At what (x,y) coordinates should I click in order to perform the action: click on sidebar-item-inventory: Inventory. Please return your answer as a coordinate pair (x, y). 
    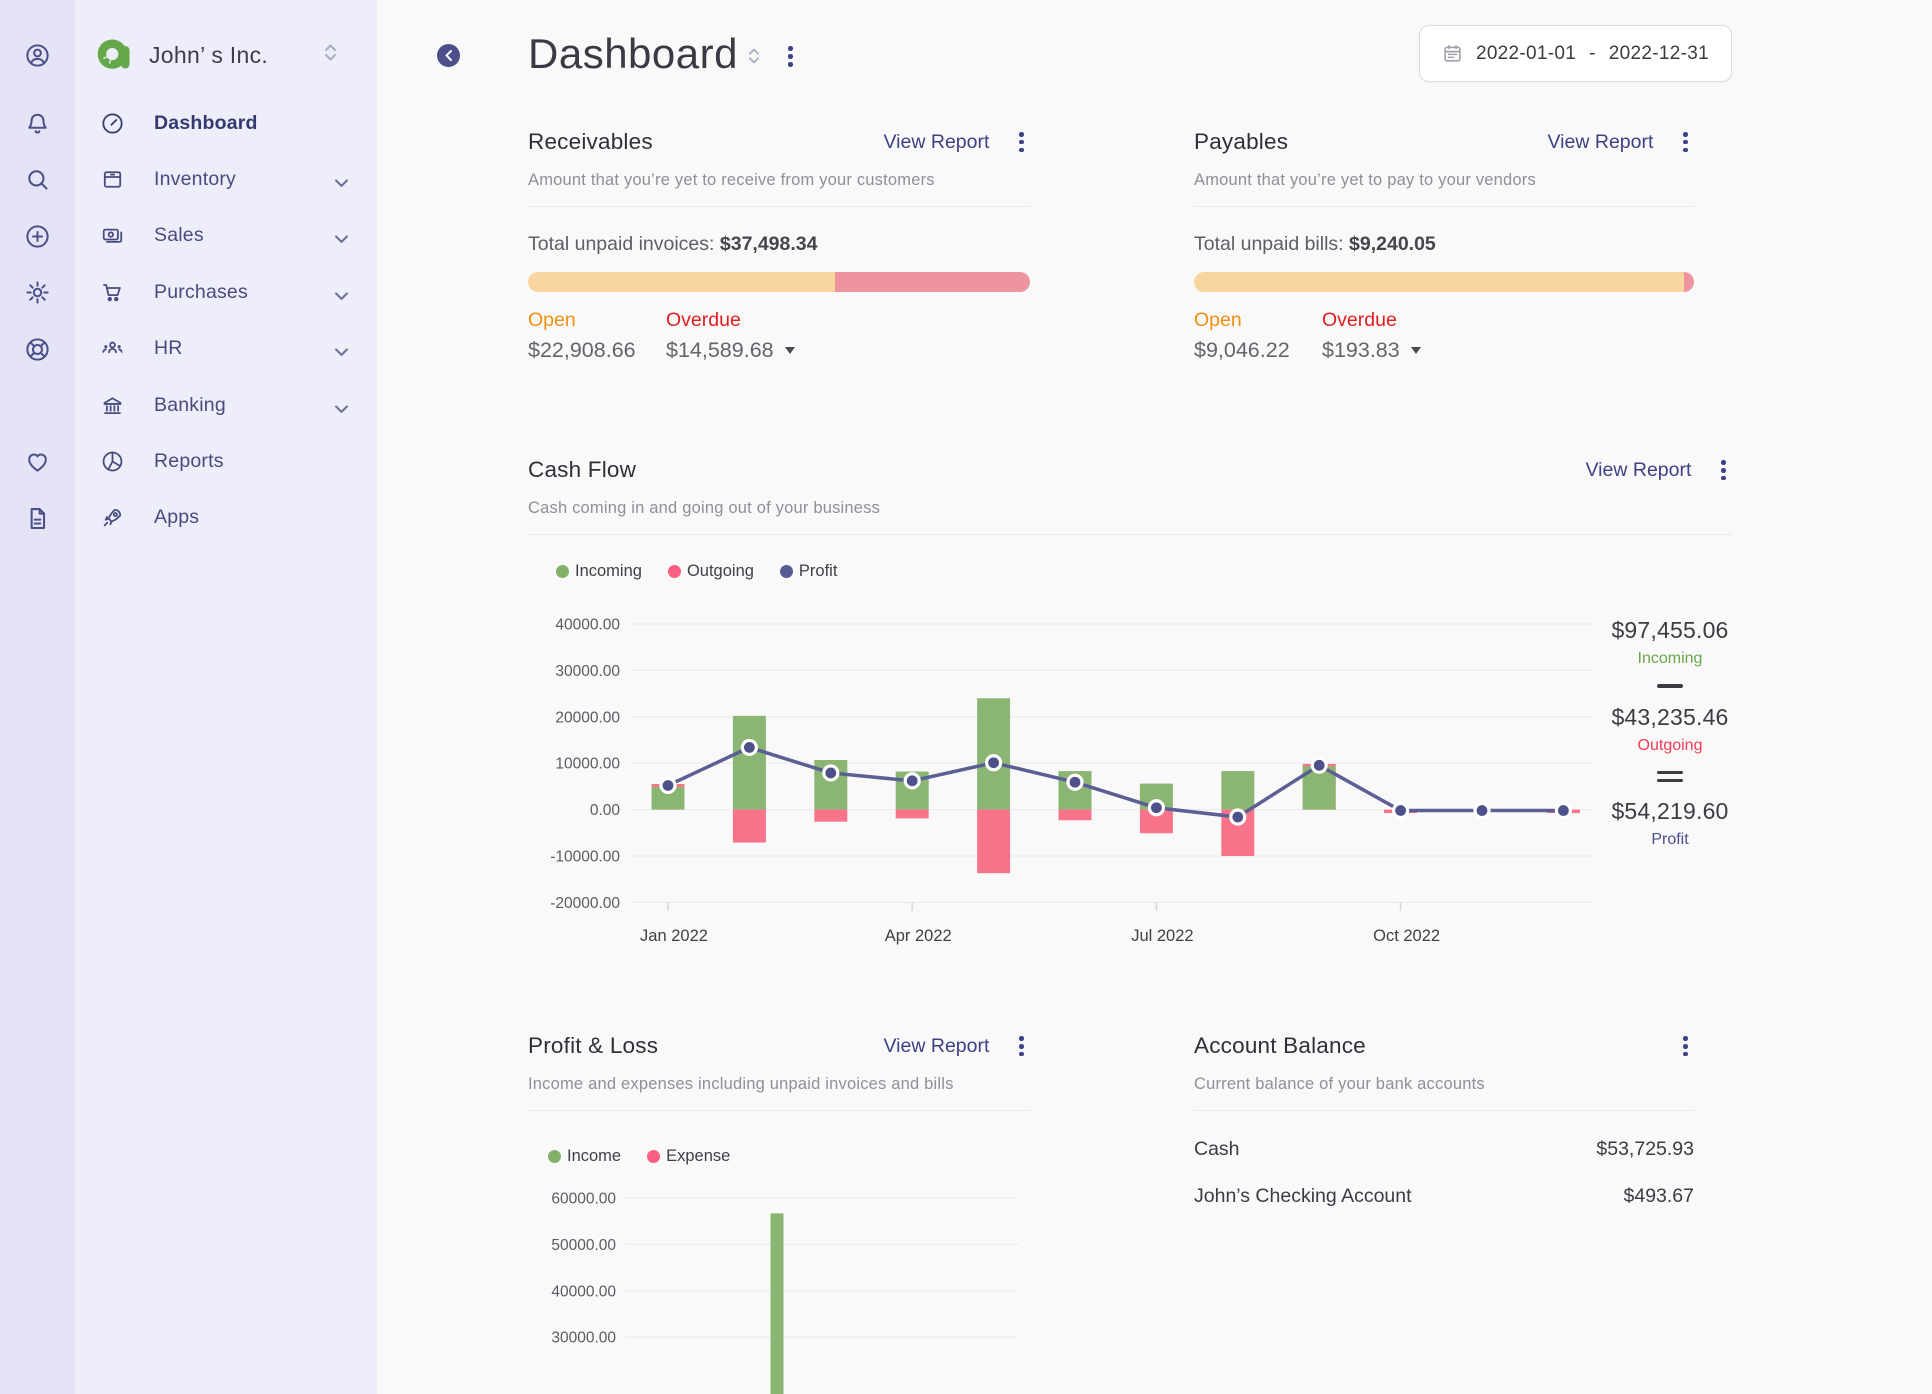
    Looking at the image, I should click on (226, 179).